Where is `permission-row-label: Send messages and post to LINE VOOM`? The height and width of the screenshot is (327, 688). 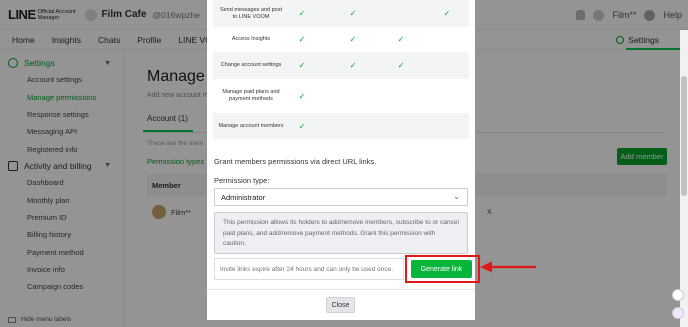 permission-row-label: Send messages and post to LINE VOOM is located at coordinates (251, 13).